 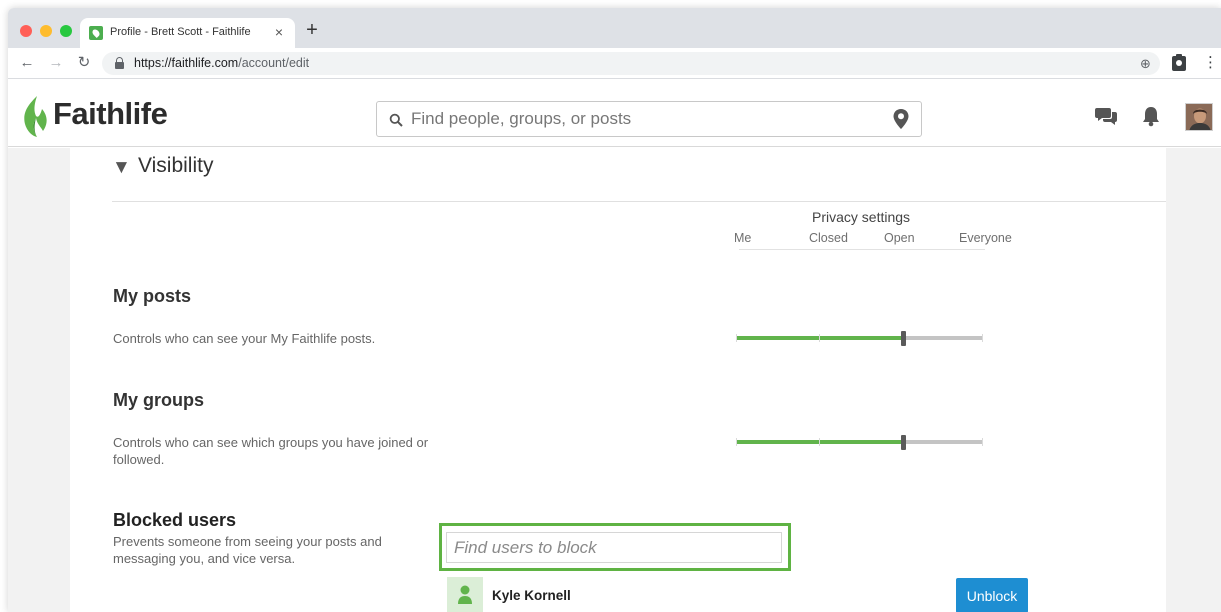 I want to click on profile-photo-icon, so click(x=1199, y=117).